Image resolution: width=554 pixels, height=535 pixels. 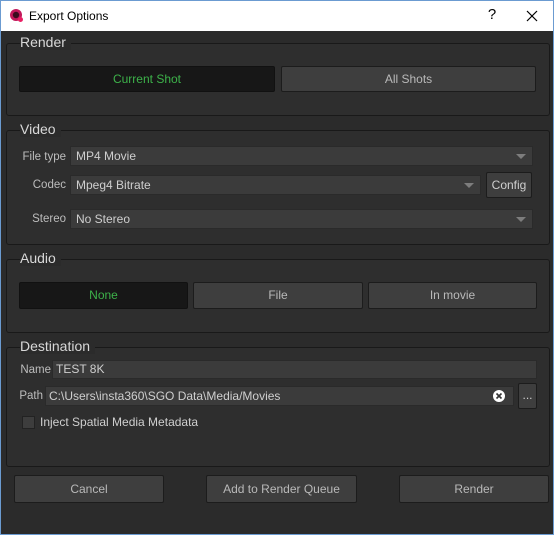 What do you see at coordinates (40, 129) in the screenshot?
I see `video-group-title: Video` at bounding box center [40, 129].